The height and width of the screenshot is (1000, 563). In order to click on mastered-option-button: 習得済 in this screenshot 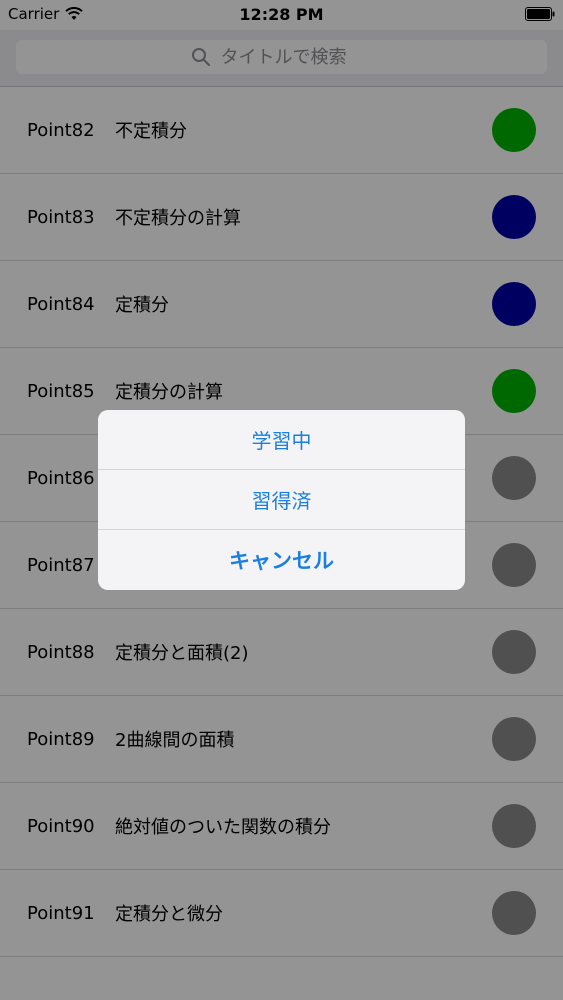, I will do `click(281, 500)`.